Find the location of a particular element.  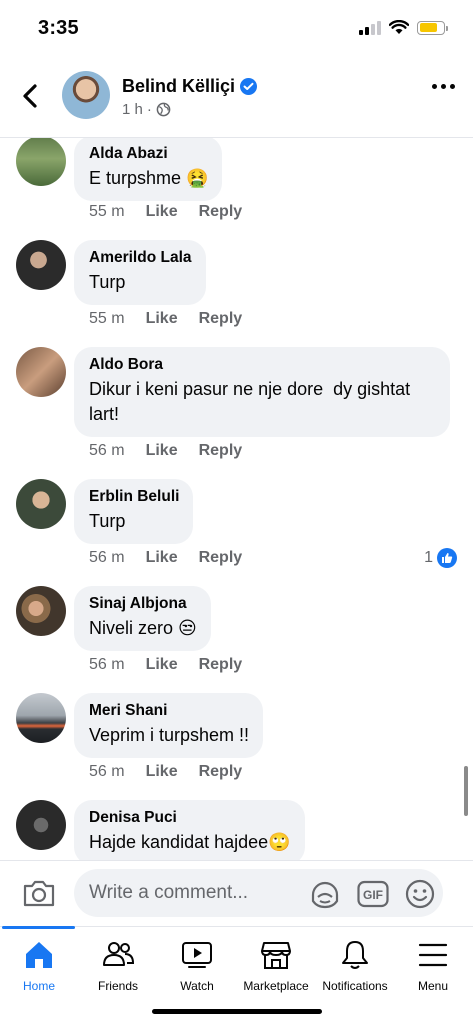

more-options-button is located at coordinates (443, 86).